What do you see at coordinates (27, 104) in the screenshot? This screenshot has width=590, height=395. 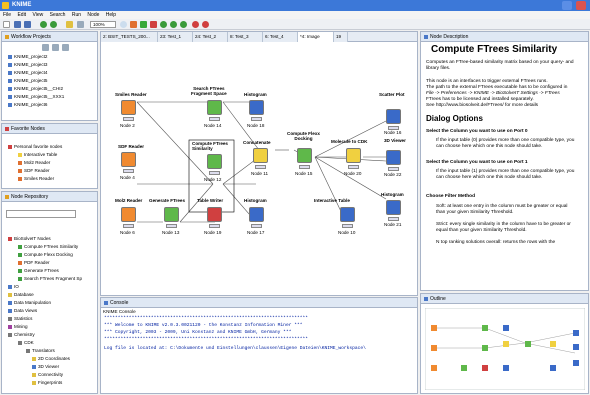 I see `project-item: KNIME_project6` at bounding box center [27, 104].